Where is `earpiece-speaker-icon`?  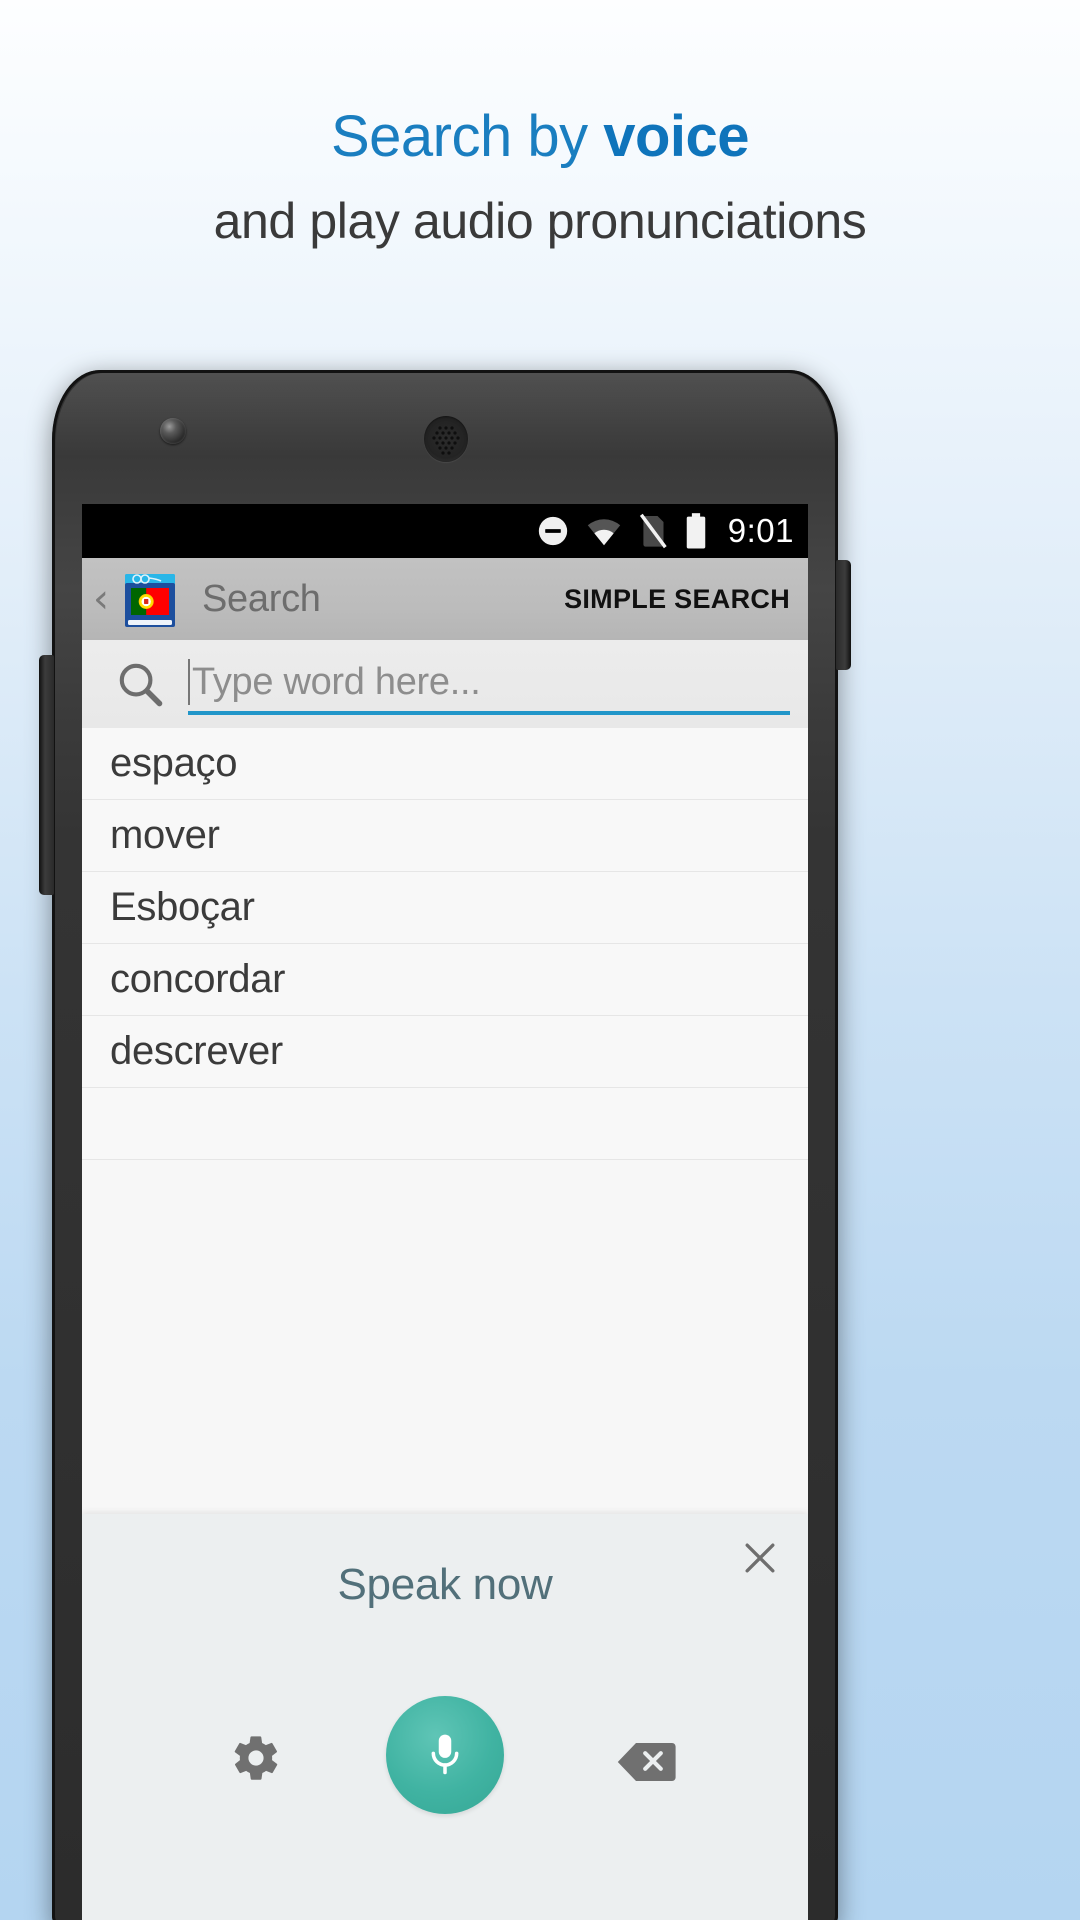 earpiece-speaker-icon is located at coordinates (446, 439).